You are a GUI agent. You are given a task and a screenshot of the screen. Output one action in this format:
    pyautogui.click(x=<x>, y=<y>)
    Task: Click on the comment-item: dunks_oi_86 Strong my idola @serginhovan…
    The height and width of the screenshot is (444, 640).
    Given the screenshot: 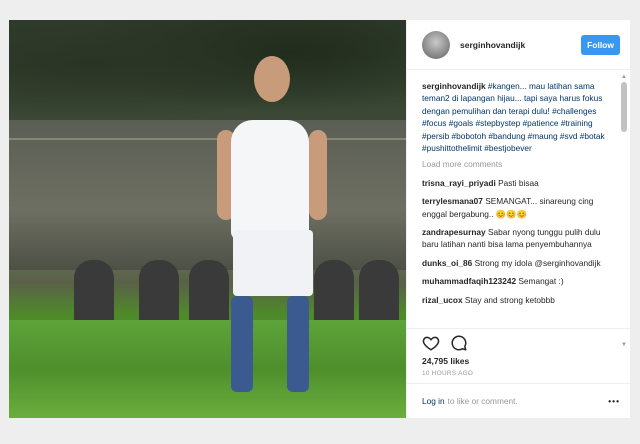 What is the action you would take?
    pyautogui.click(x=519, y=263)
    